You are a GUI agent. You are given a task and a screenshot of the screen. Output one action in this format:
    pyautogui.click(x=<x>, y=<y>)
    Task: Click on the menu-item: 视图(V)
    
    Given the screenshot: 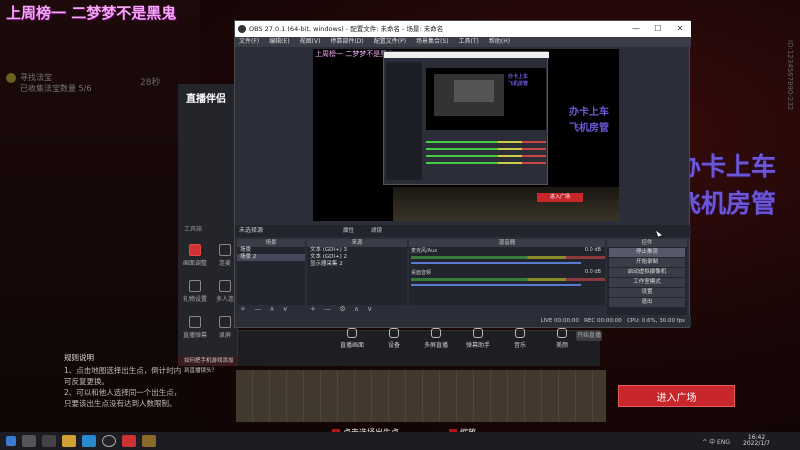 What is the action you would take?
    pyautogui.click(x=310, y=42)
    